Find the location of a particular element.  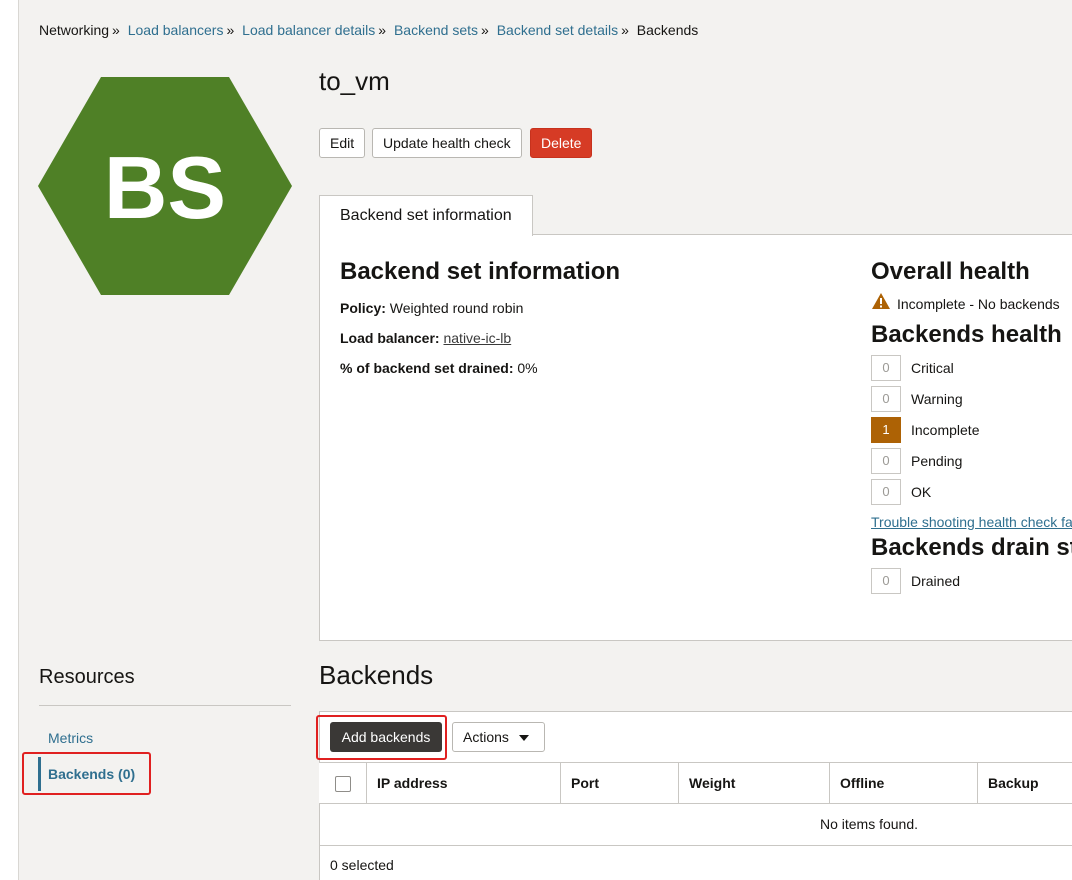

breadcrumb-current: Backends is located at coordinates (667, 30).